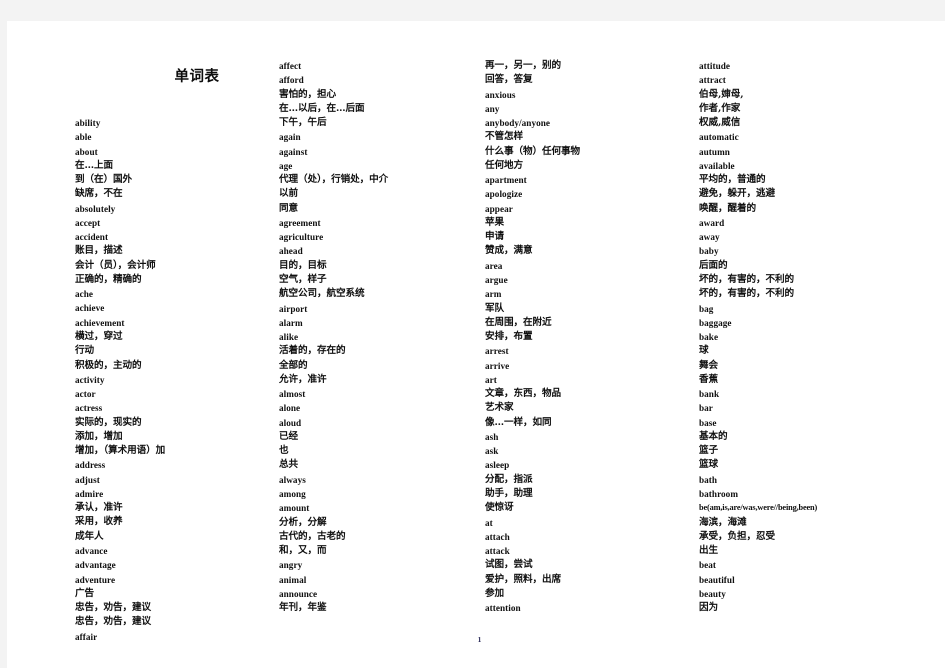 The height and width of the screenshot is (668, 945). What do you see at coordinates (303, 522) in the screenshot?
I see `word-entry: 分析，分解` at bounding box center [303, 522].